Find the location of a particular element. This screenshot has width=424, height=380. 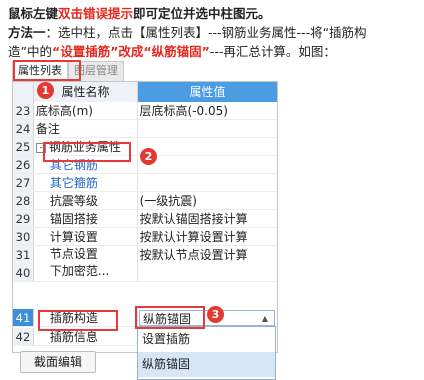

instruction-line-3: 造”中的“设置插筋”改成“纵筋锚固”---再汇总计算。如图： is located at coordinates (215, 51).